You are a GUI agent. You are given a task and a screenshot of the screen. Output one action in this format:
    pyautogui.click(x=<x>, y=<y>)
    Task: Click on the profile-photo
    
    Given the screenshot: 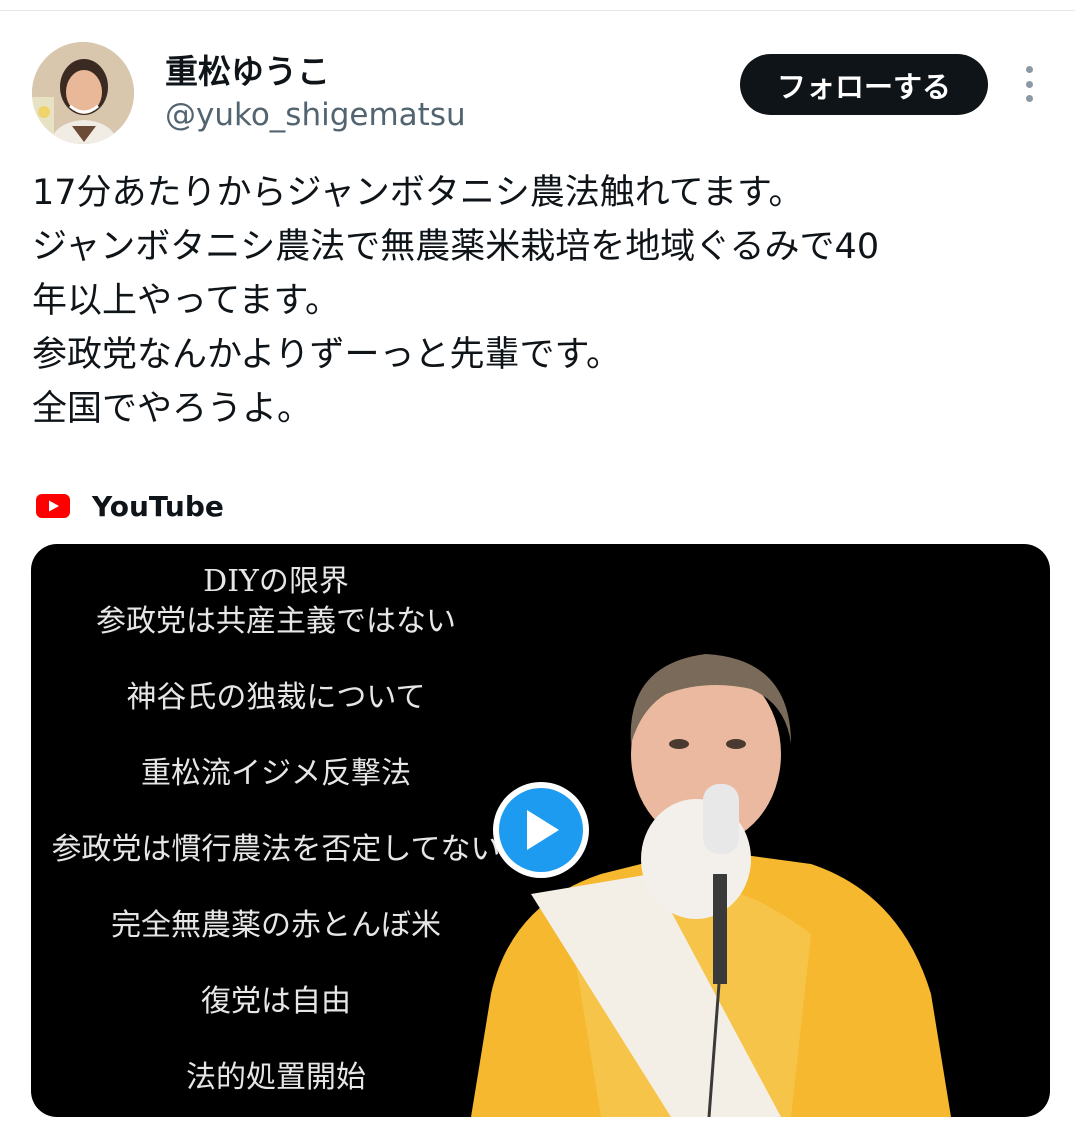 What is the action you would take?
    pyautogui.click(x=83, y=93)
    